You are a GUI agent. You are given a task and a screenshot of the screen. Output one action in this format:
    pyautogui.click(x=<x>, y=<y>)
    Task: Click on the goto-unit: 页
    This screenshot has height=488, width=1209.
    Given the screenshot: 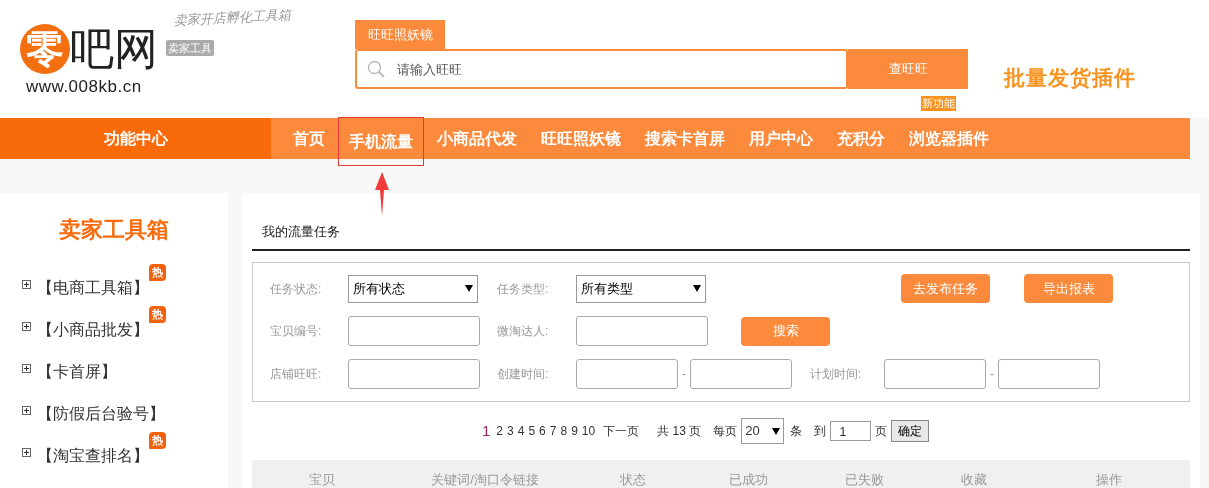 What is the action you would take?
    pyautogui.click(x=881, y=431)
    